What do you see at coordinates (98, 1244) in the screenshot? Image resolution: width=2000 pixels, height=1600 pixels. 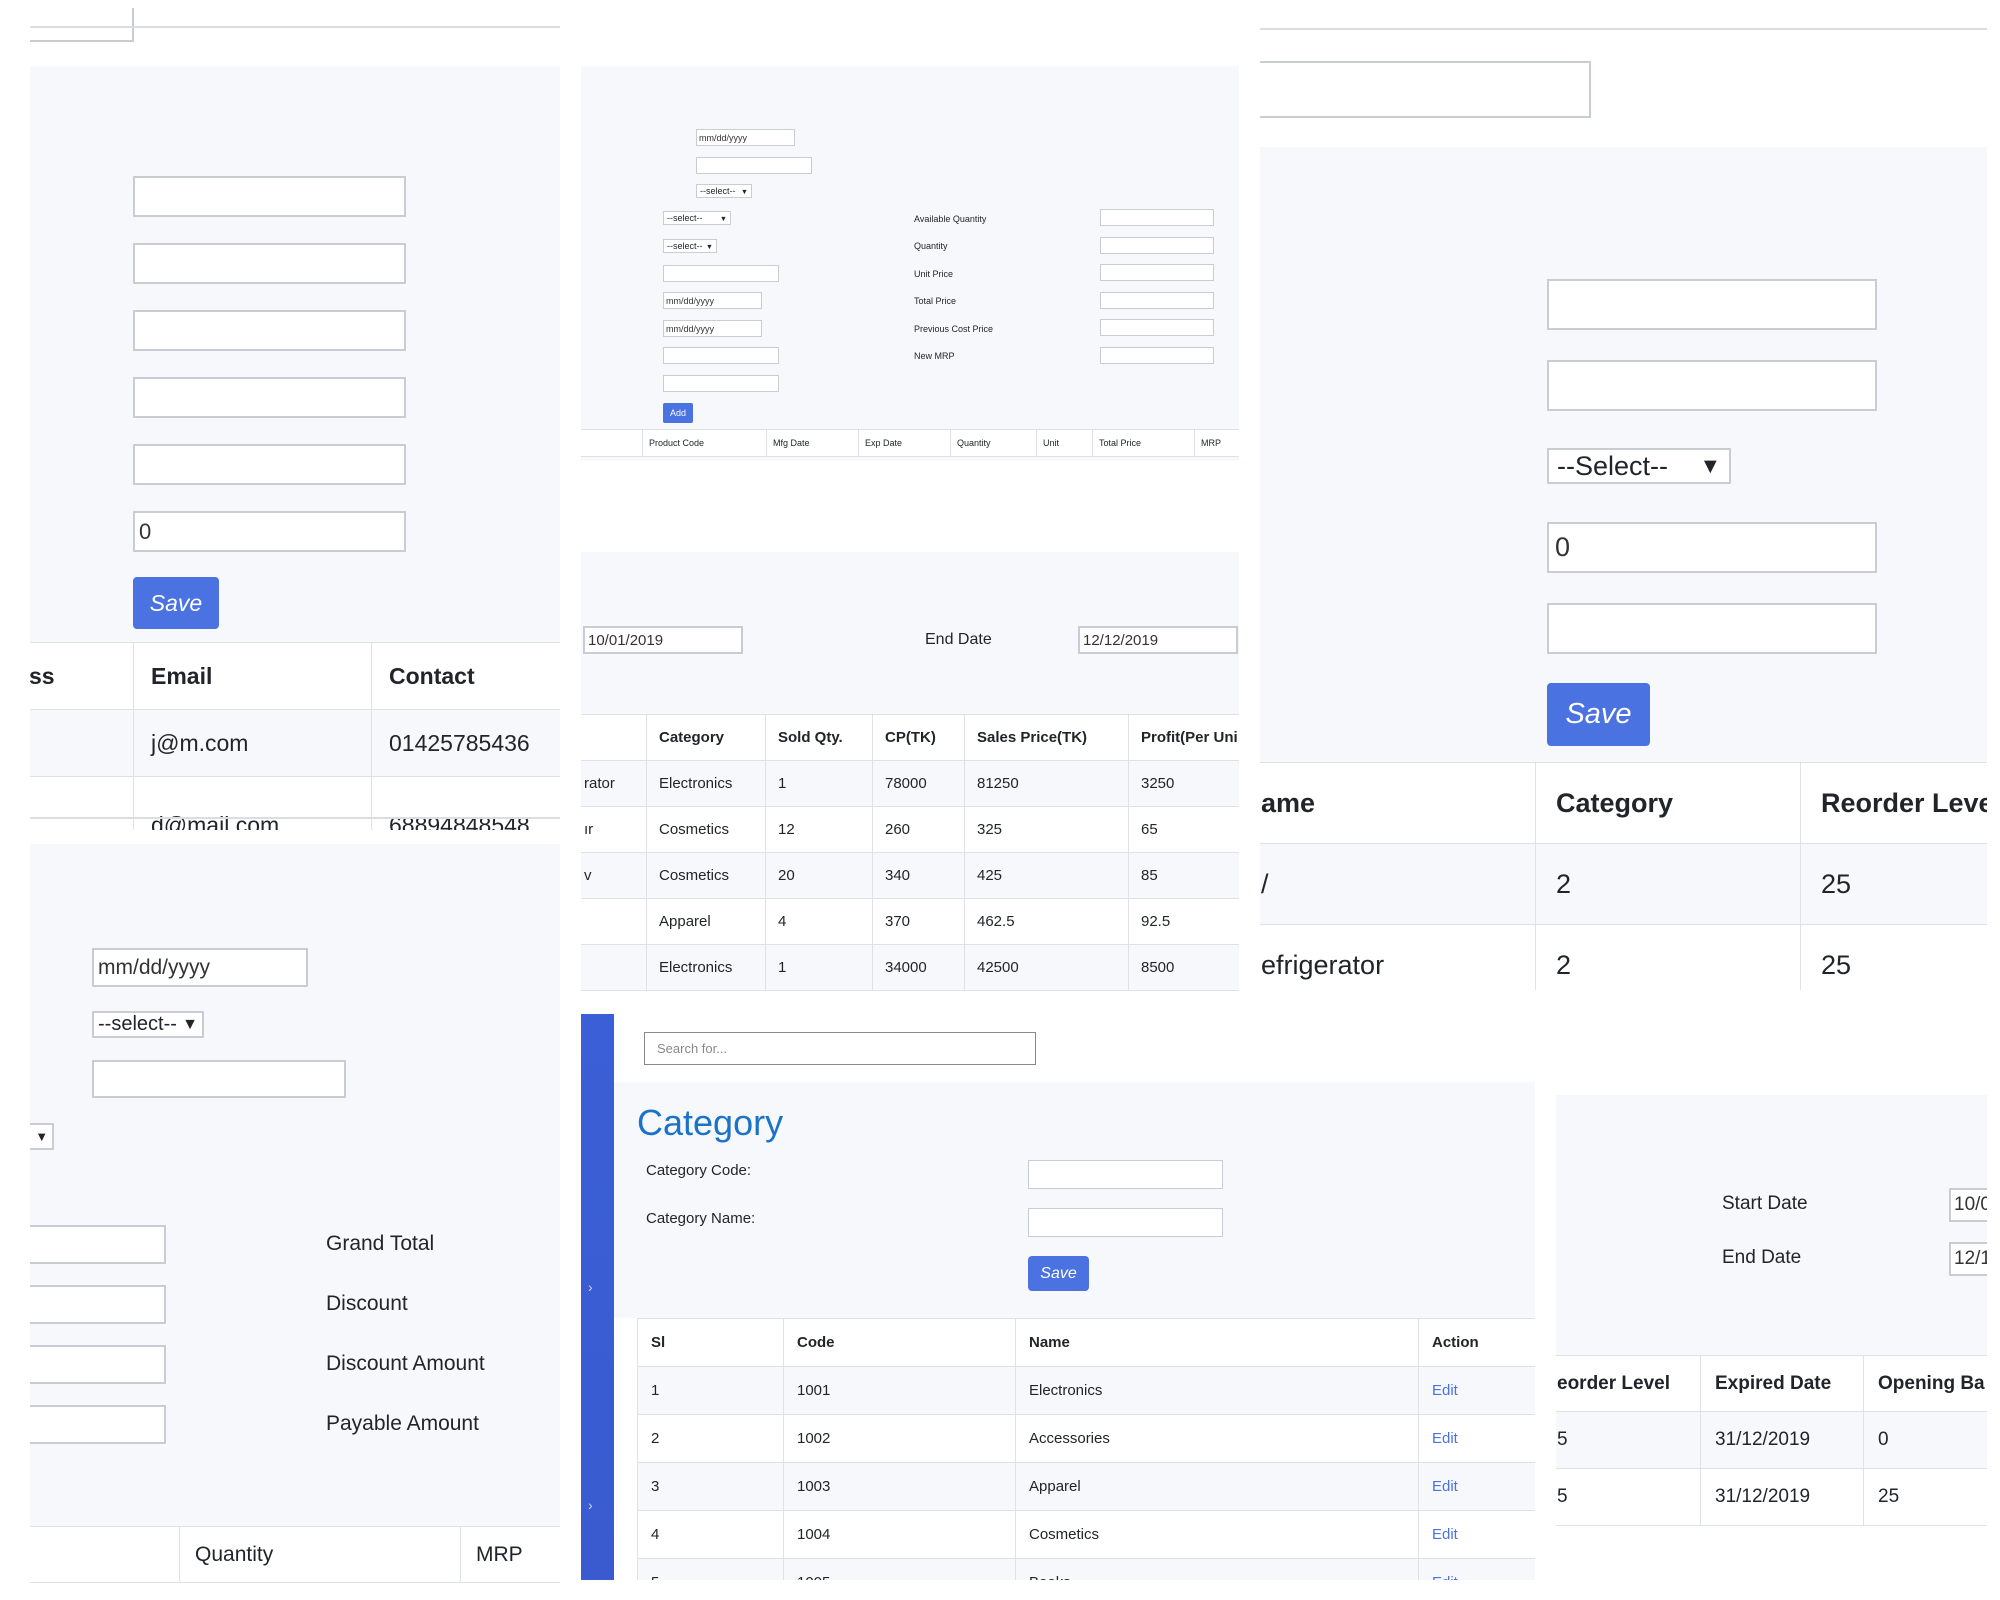 I see `grand-total-input` at bounding box center [98, 1244].